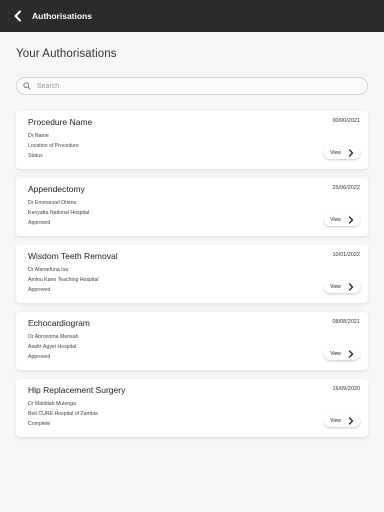 The height and width of the screenshot is (512, 384). What do you see at coordinates (27, 86) in the screenshot?
I see `search-icon` at bounding box center [27, 86].